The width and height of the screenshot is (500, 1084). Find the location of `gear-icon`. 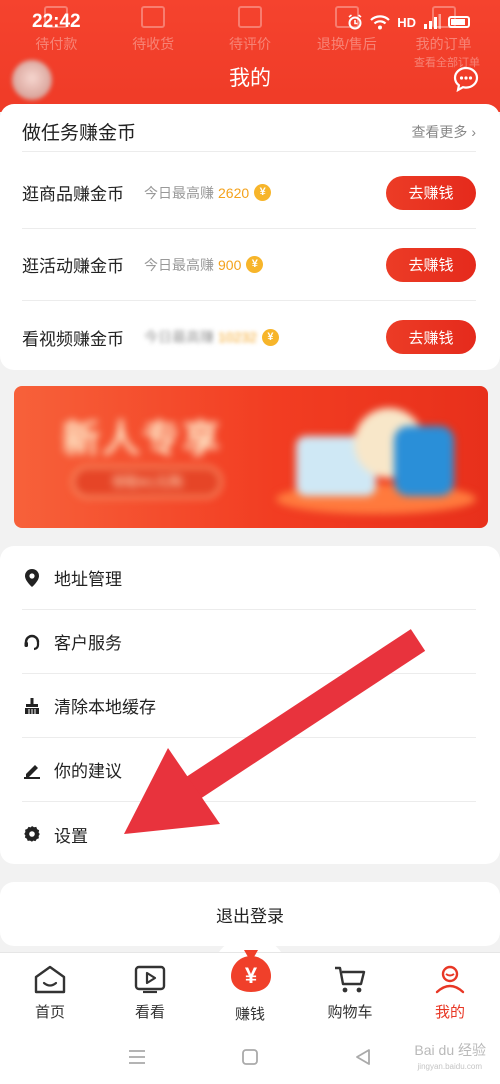

gear-icon is located at coordinates (32, 834).